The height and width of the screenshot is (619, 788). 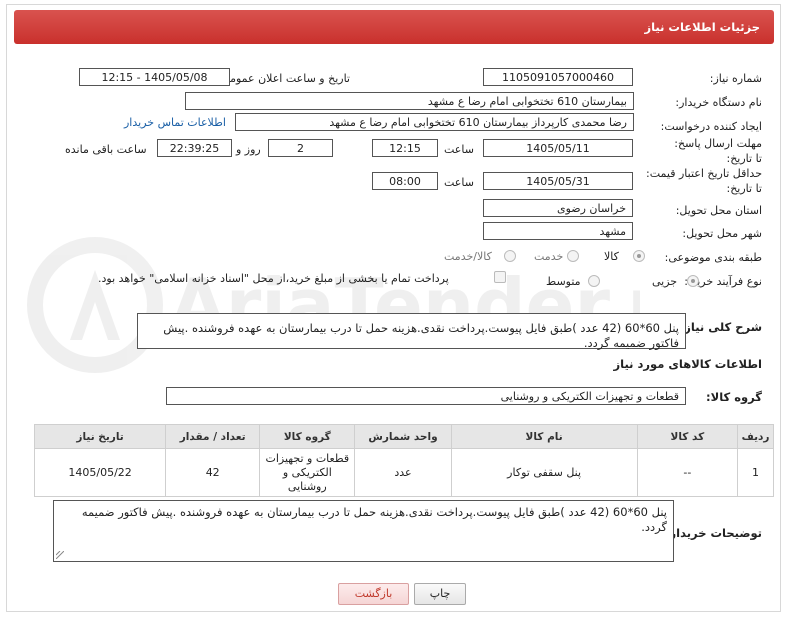 I want to click on price-validity-label-text: حداقل تاریخ اعتبار قیمت: تا تاریخ:, so click(x=704, y=181).